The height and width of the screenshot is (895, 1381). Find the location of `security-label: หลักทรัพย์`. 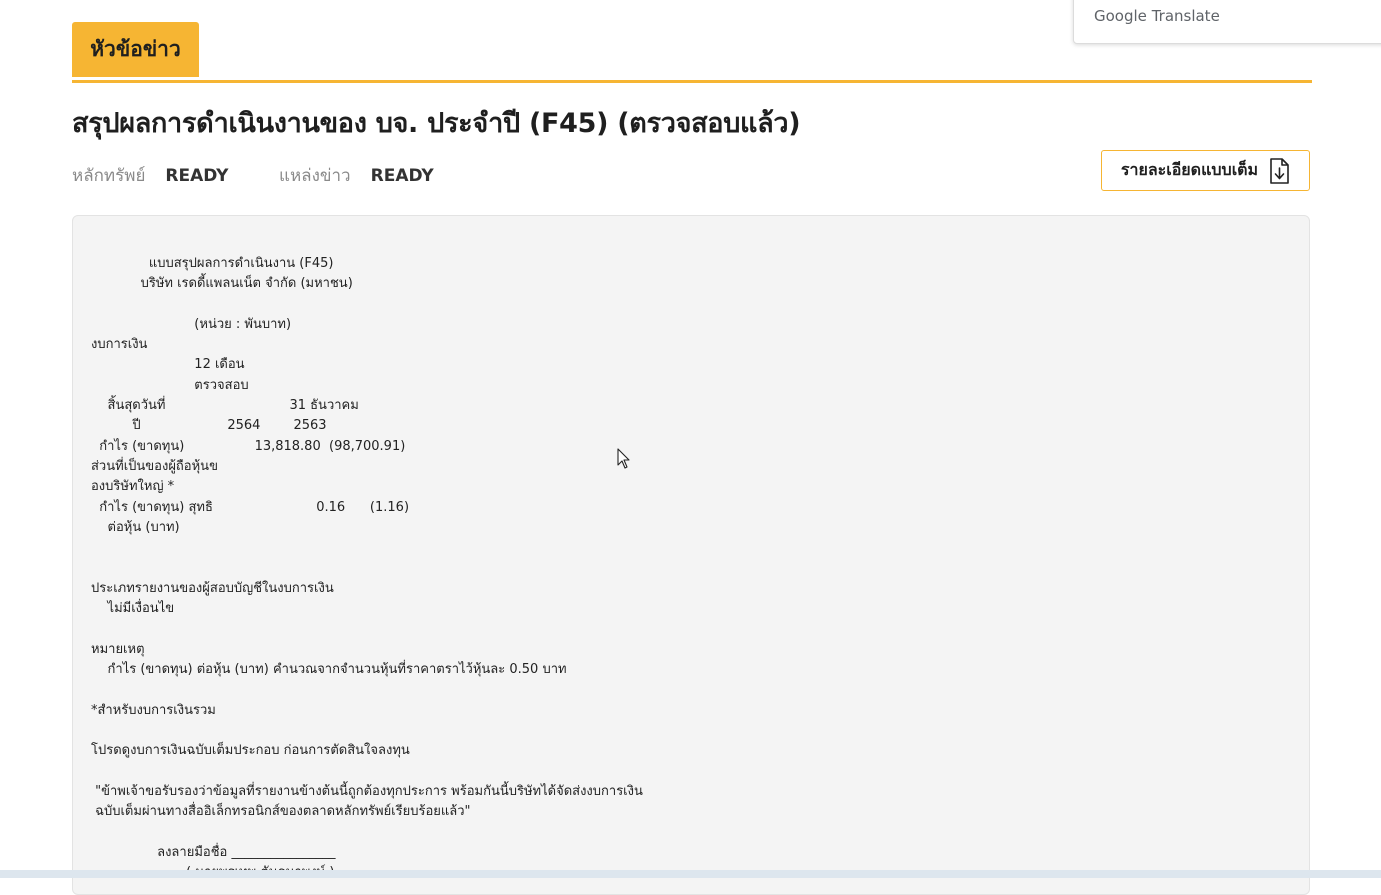

security-label: หลักทรัพย์ is located at coordinates (109, 176).